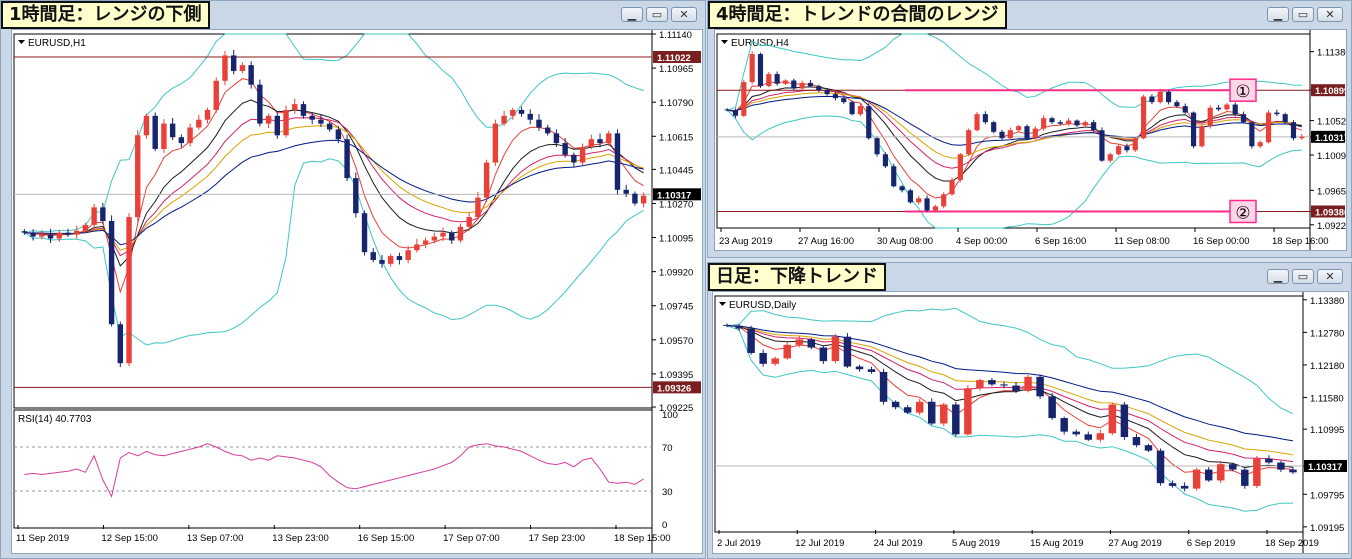 Image resolution: width=1352 pixels, height=559 pixels. I want to click on daily-close-button: ✕, so click(1330, 276).